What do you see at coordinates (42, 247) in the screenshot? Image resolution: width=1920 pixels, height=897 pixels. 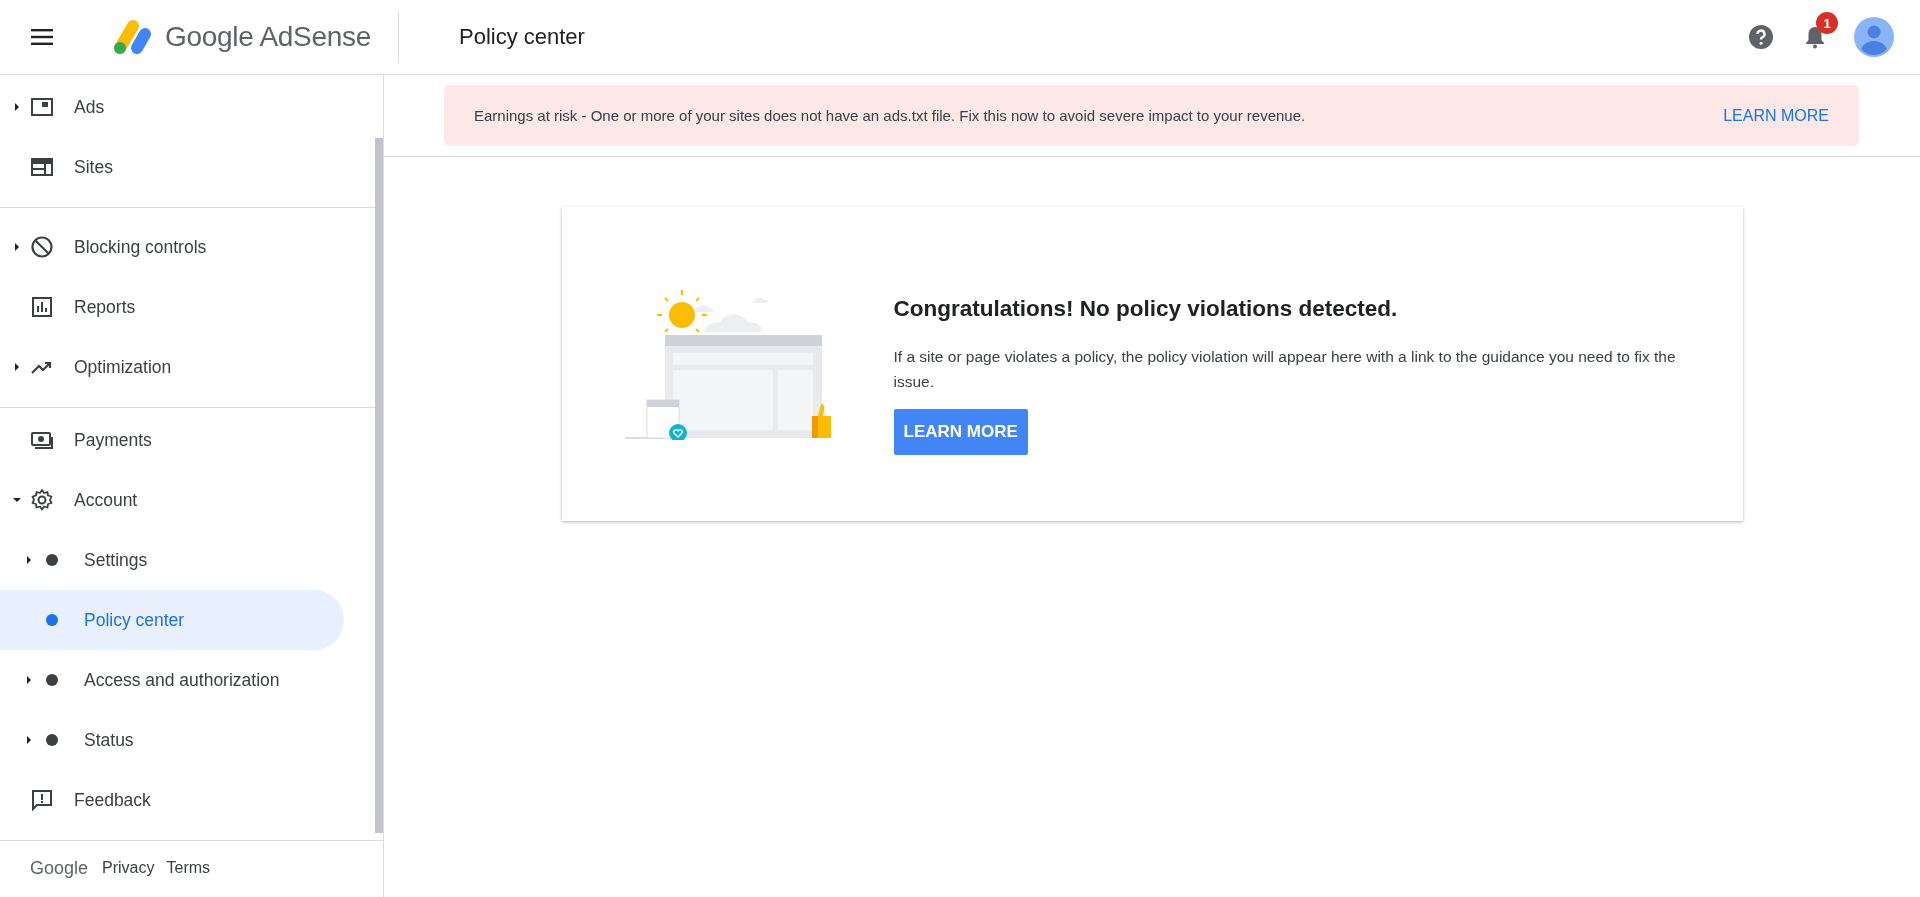 I see `block-icon` at bounding box center [42, 247].